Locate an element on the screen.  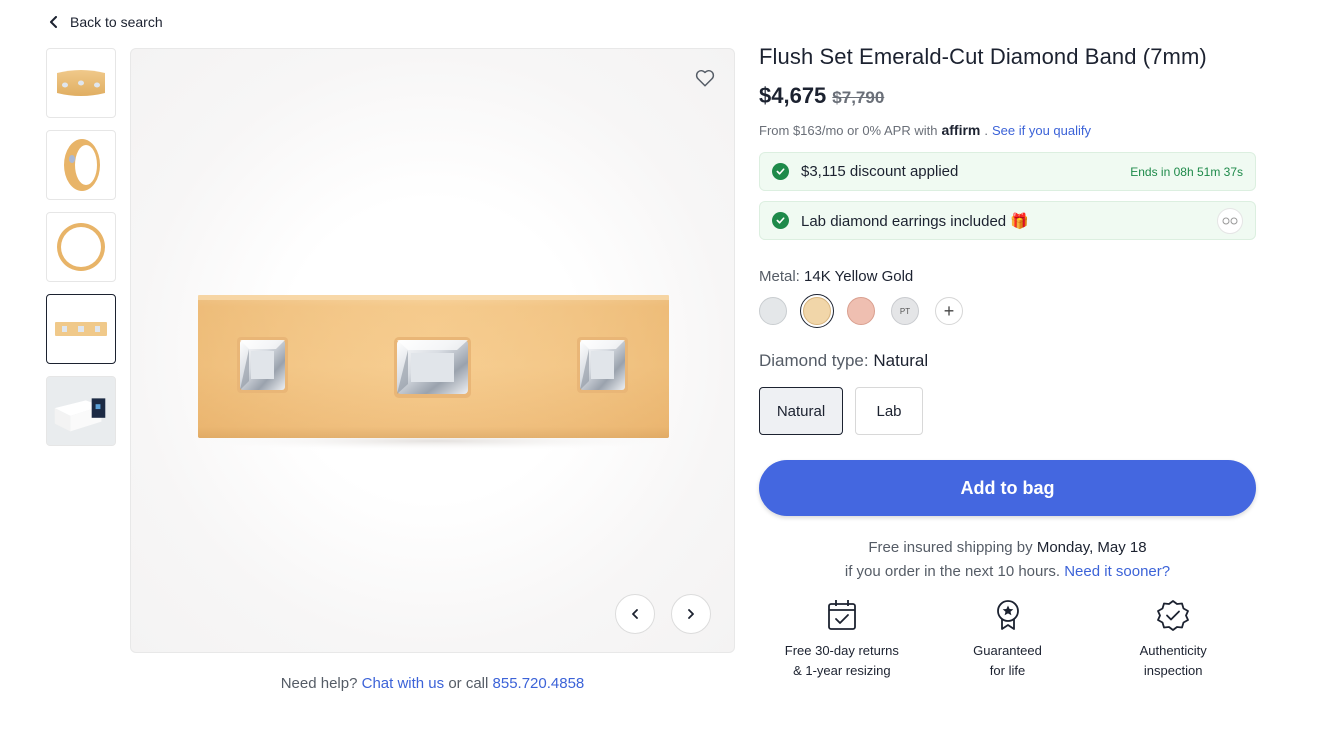
gift-banner: Lab diamond earrings included 🎁 is located at coordinates (1007, 220).